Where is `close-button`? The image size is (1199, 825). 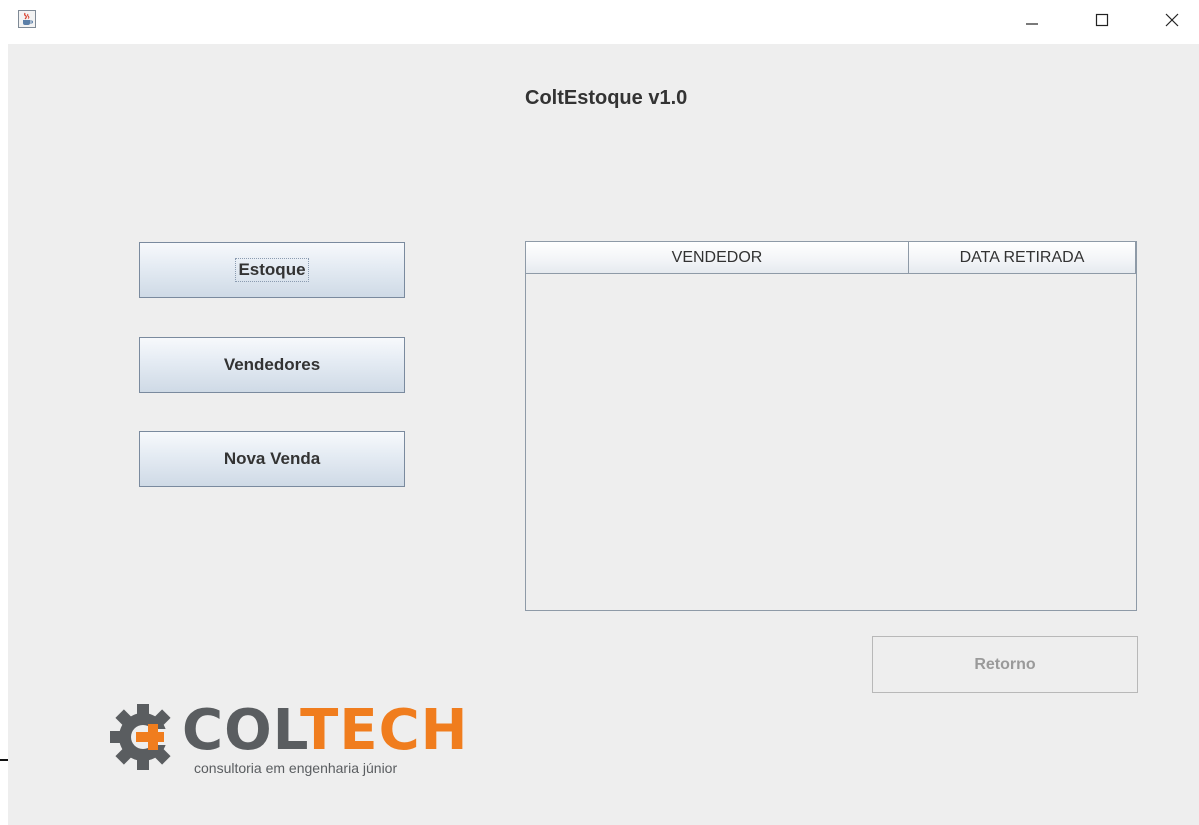 close-button is located at coordinates (1172, 20).